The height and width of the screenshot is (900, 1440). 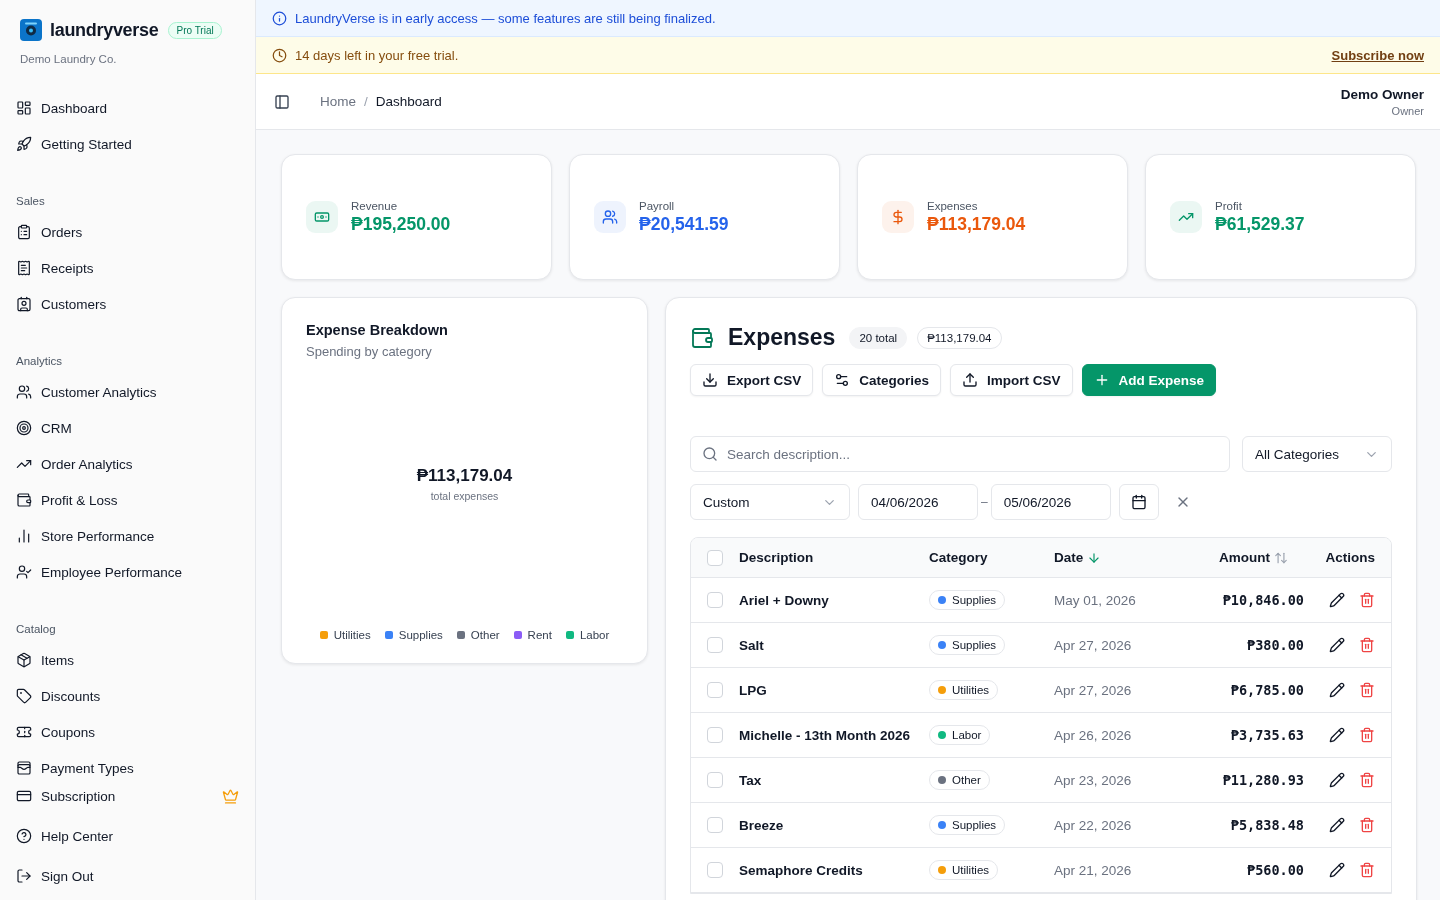 I want to click on total-amount: ₱113,179.04, so click(x=464, y=476).